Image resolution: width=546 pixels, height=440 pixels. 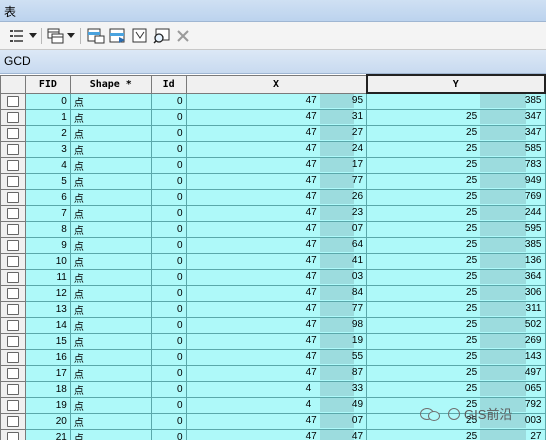 What do you see at coordinates (456, 229) in the screenshot?
I see `cell-y: 25 595` at bounding box center [456, 229].